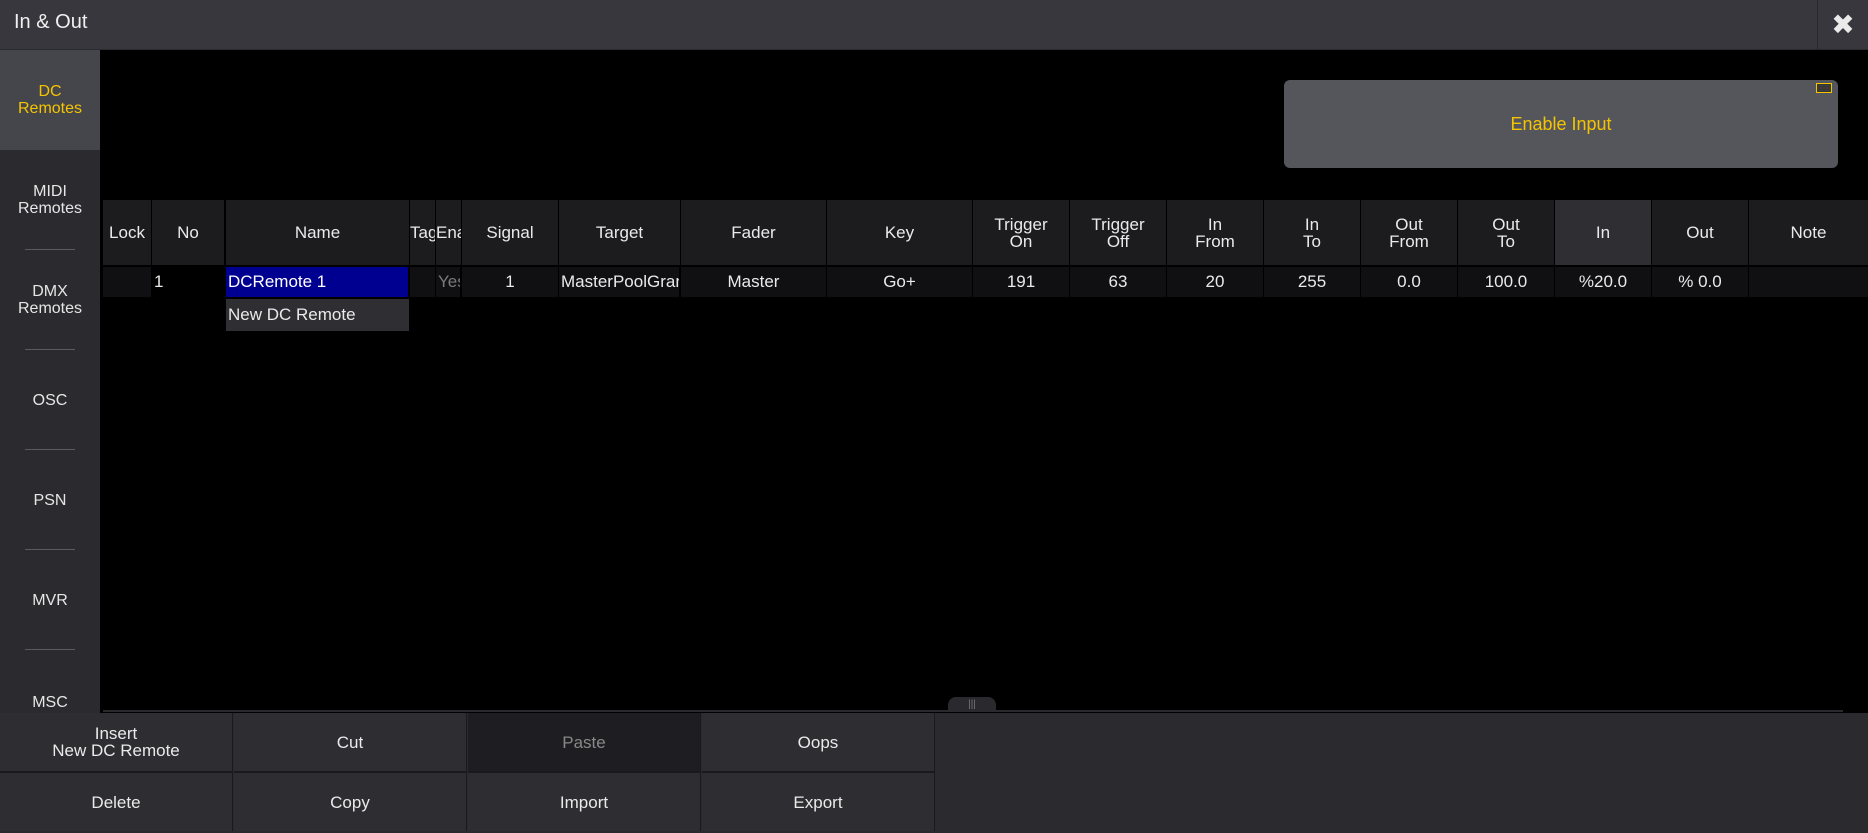  I want to click on import-button: Import, so click(584, 802).